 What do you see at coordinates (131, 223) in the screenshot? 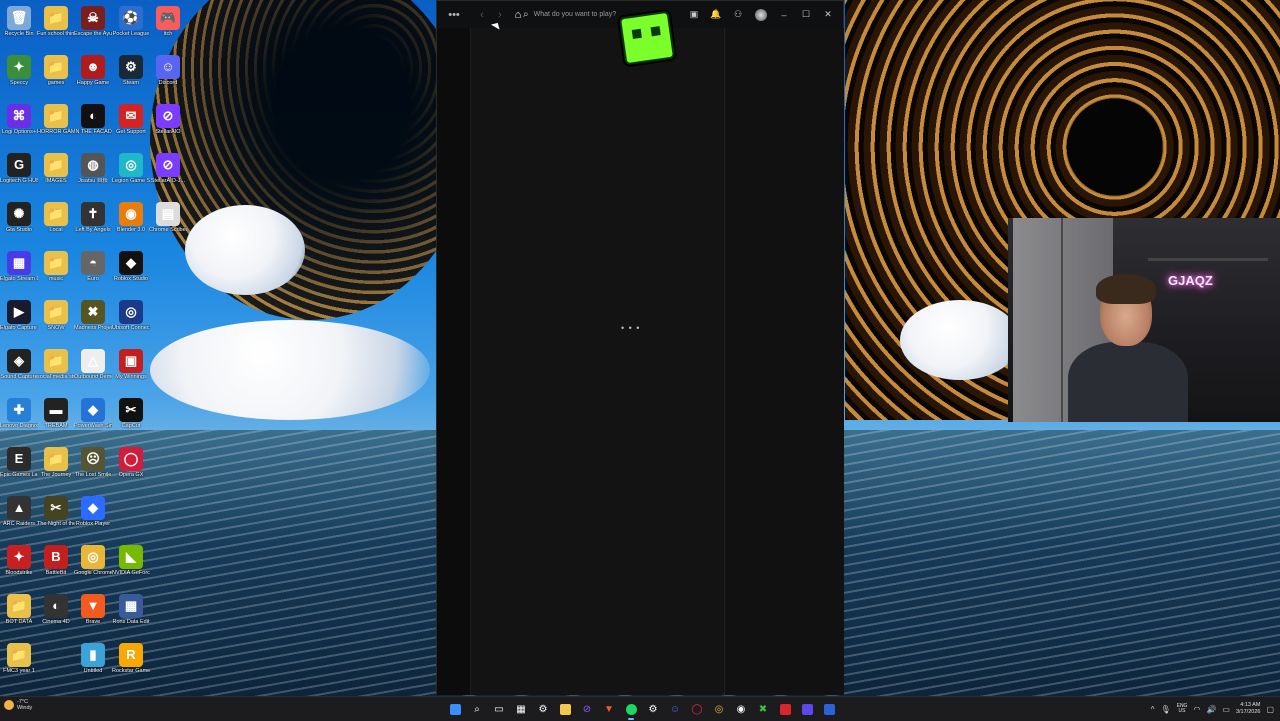
I see `desktop-icon: ◉ Blender 3.0` at bounding box center [131, 223].